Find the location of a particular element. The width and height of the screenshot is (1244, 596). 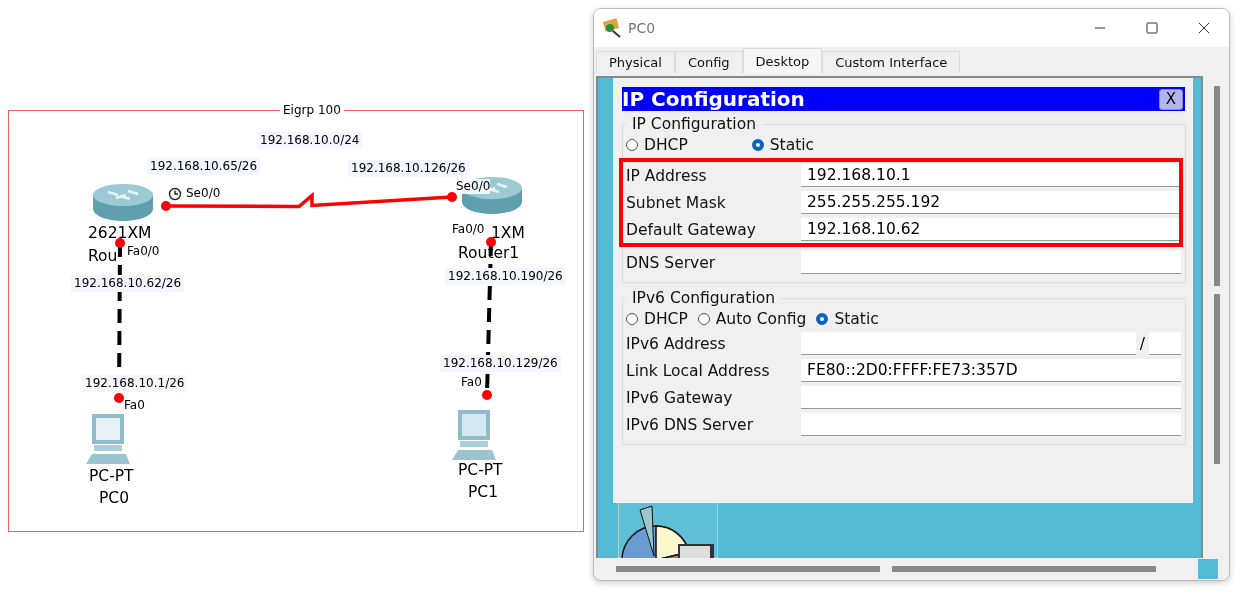

tab: Config is located at coordinates (708, 62).